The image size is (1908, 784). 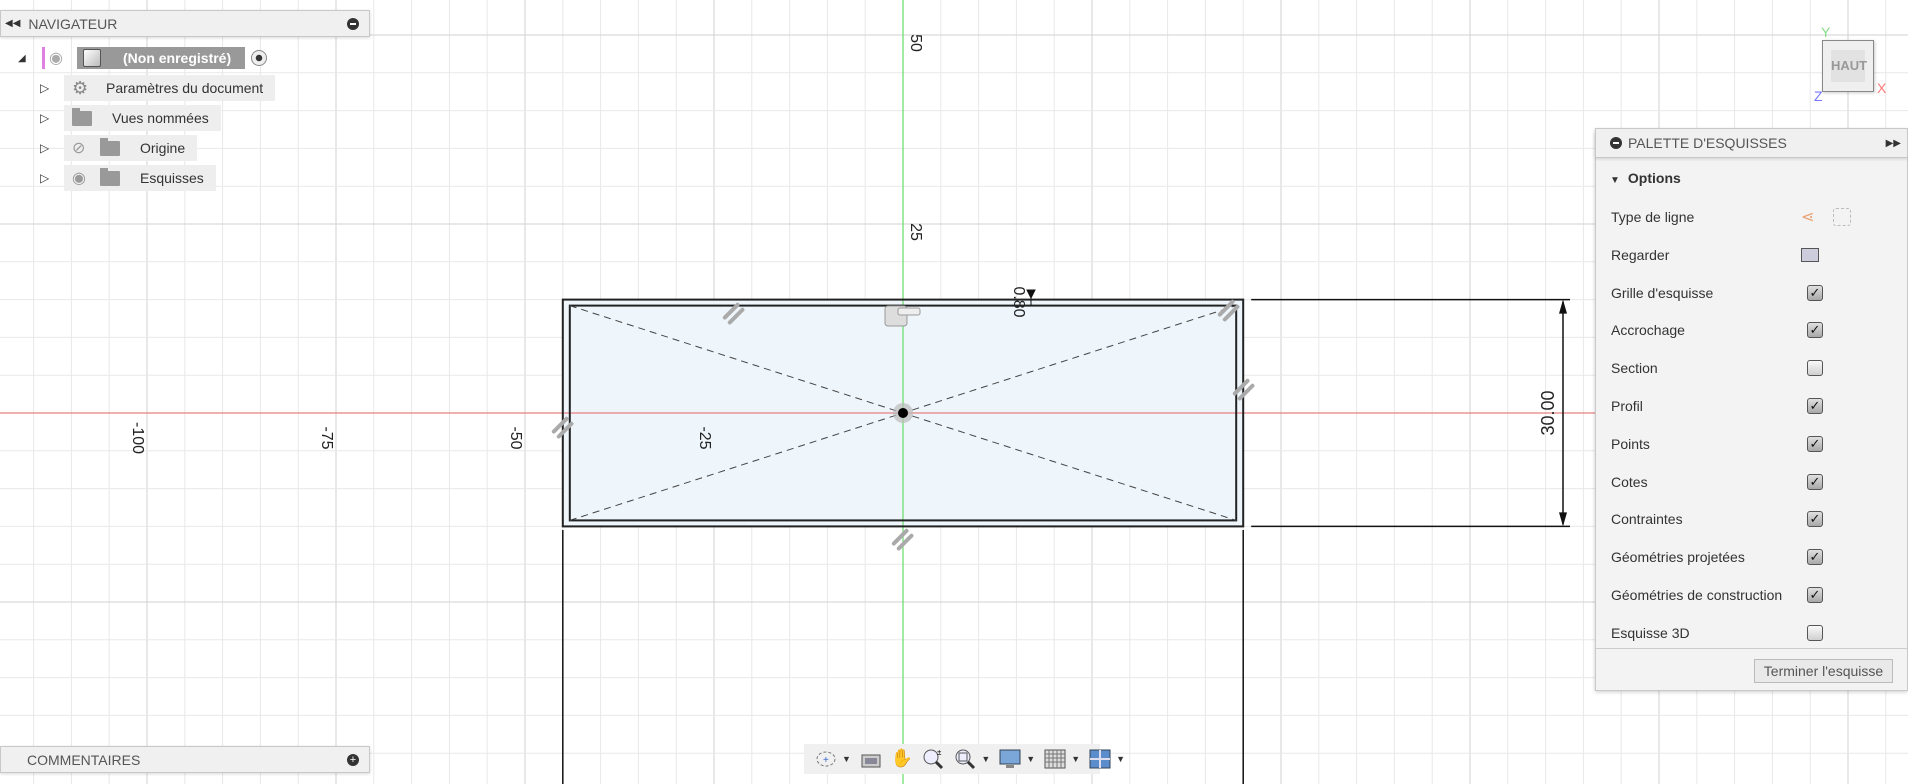 What do you see at coordinates (1756, 217) in the screenshot?
I see `palette-option-row: Type de ligne ⋖` at bounding box center [1756, 217].